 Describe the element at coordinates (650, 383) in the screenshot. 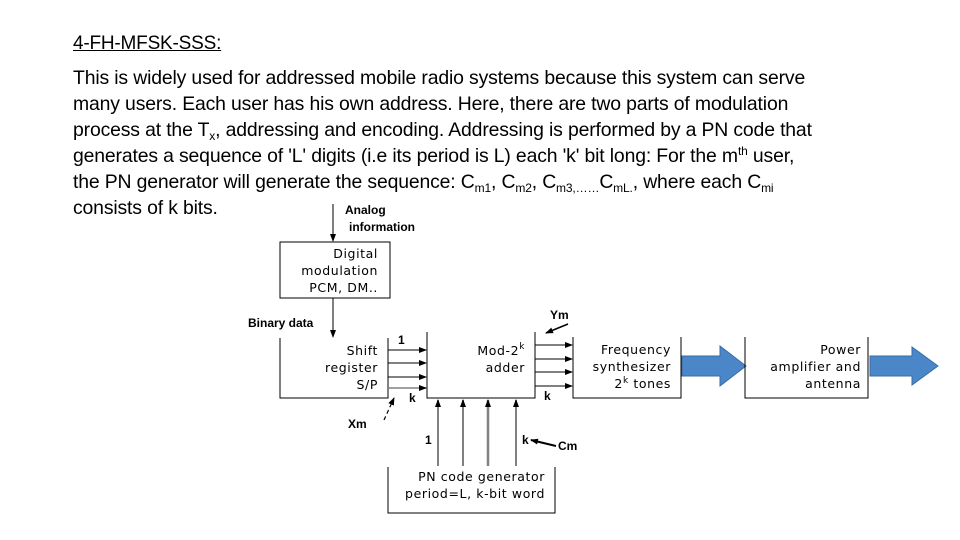

I see `tones-rest: tones` at that location.